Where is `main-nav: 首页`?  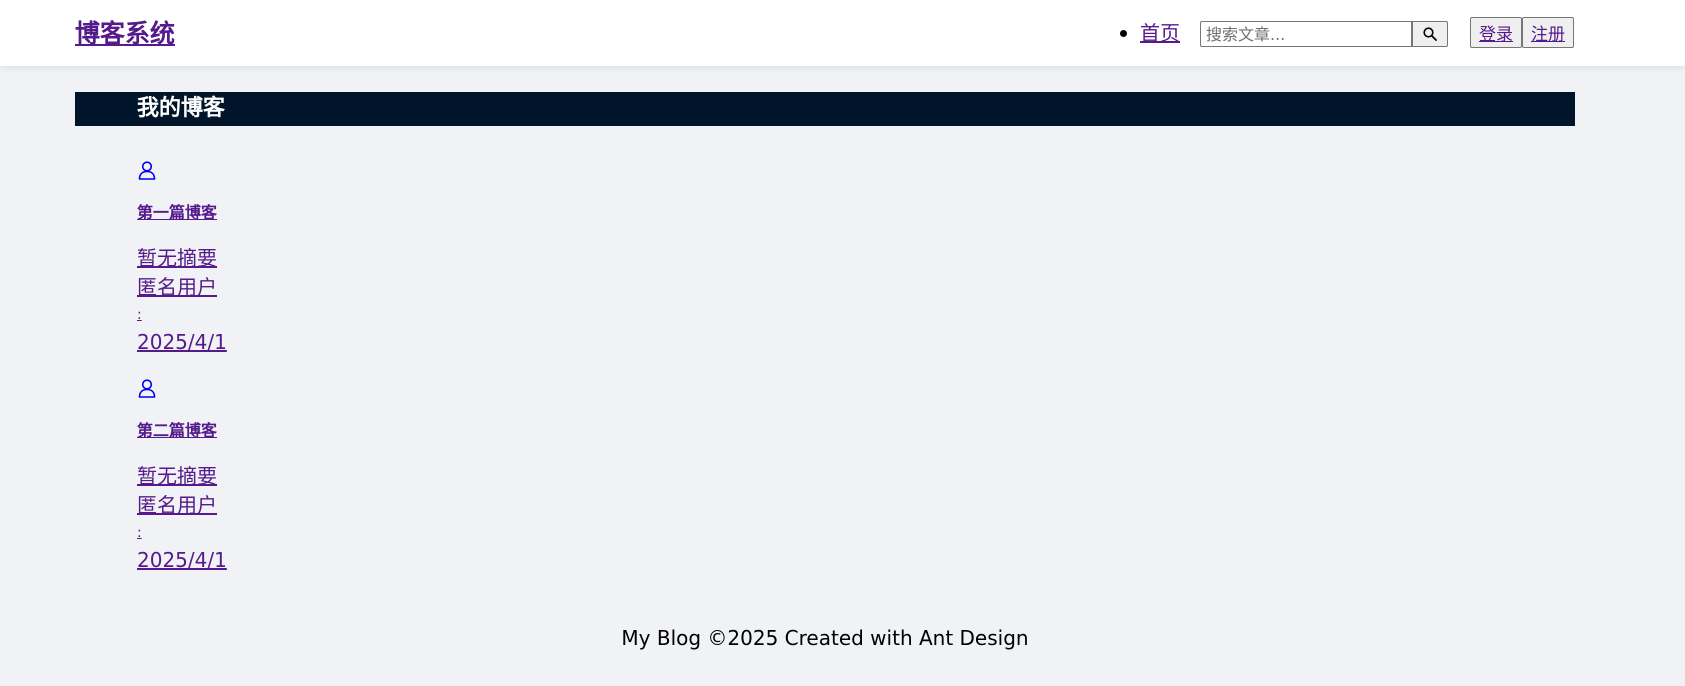 main-nav: 首页 is located at coordinates (1150, 33).